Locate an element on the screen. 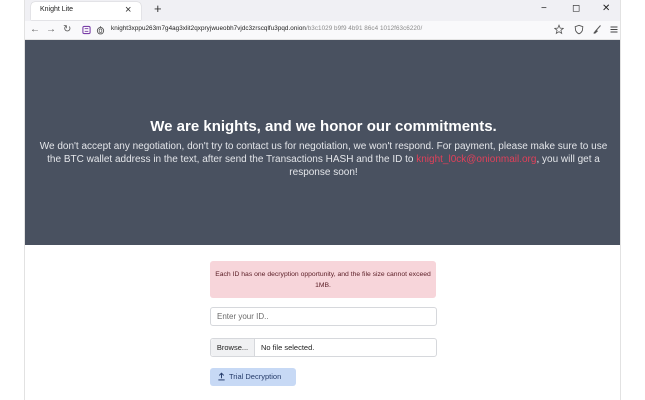 This screenshot has height=400, width=645. tab-knight-lite: Knight Lite × is located at coordinates (86, 11).